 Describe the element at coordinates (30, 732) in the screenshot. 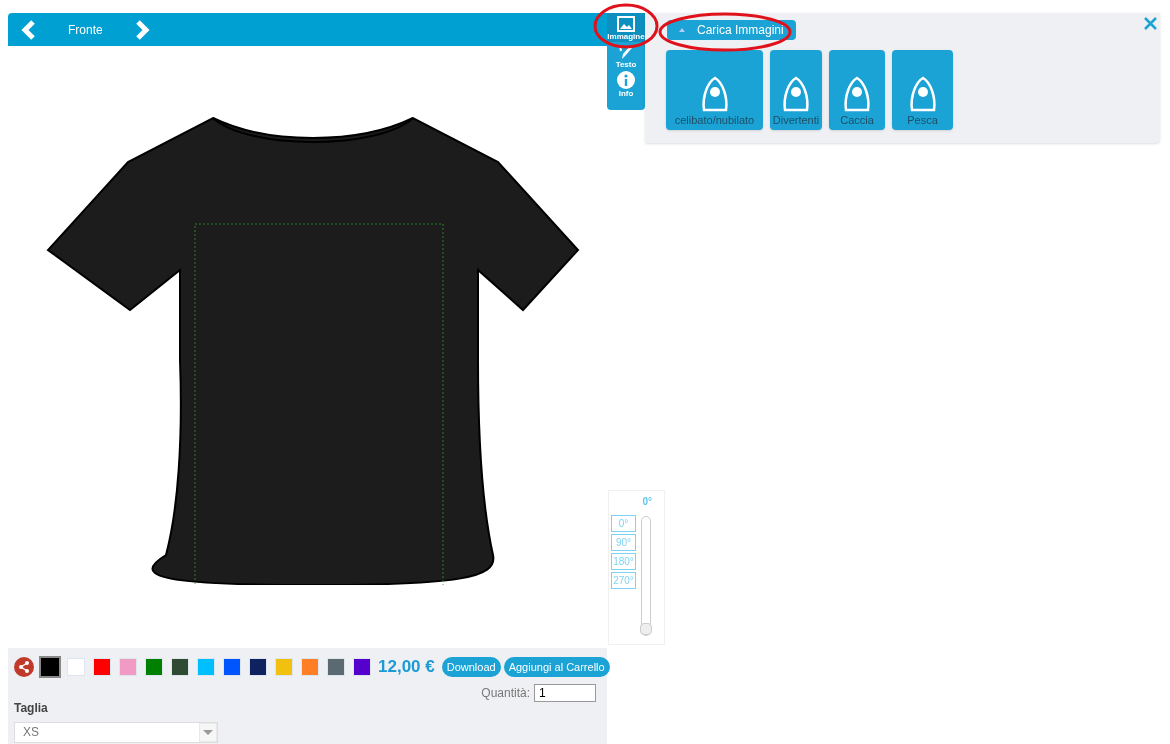

I see `size-value: XS` at that location.